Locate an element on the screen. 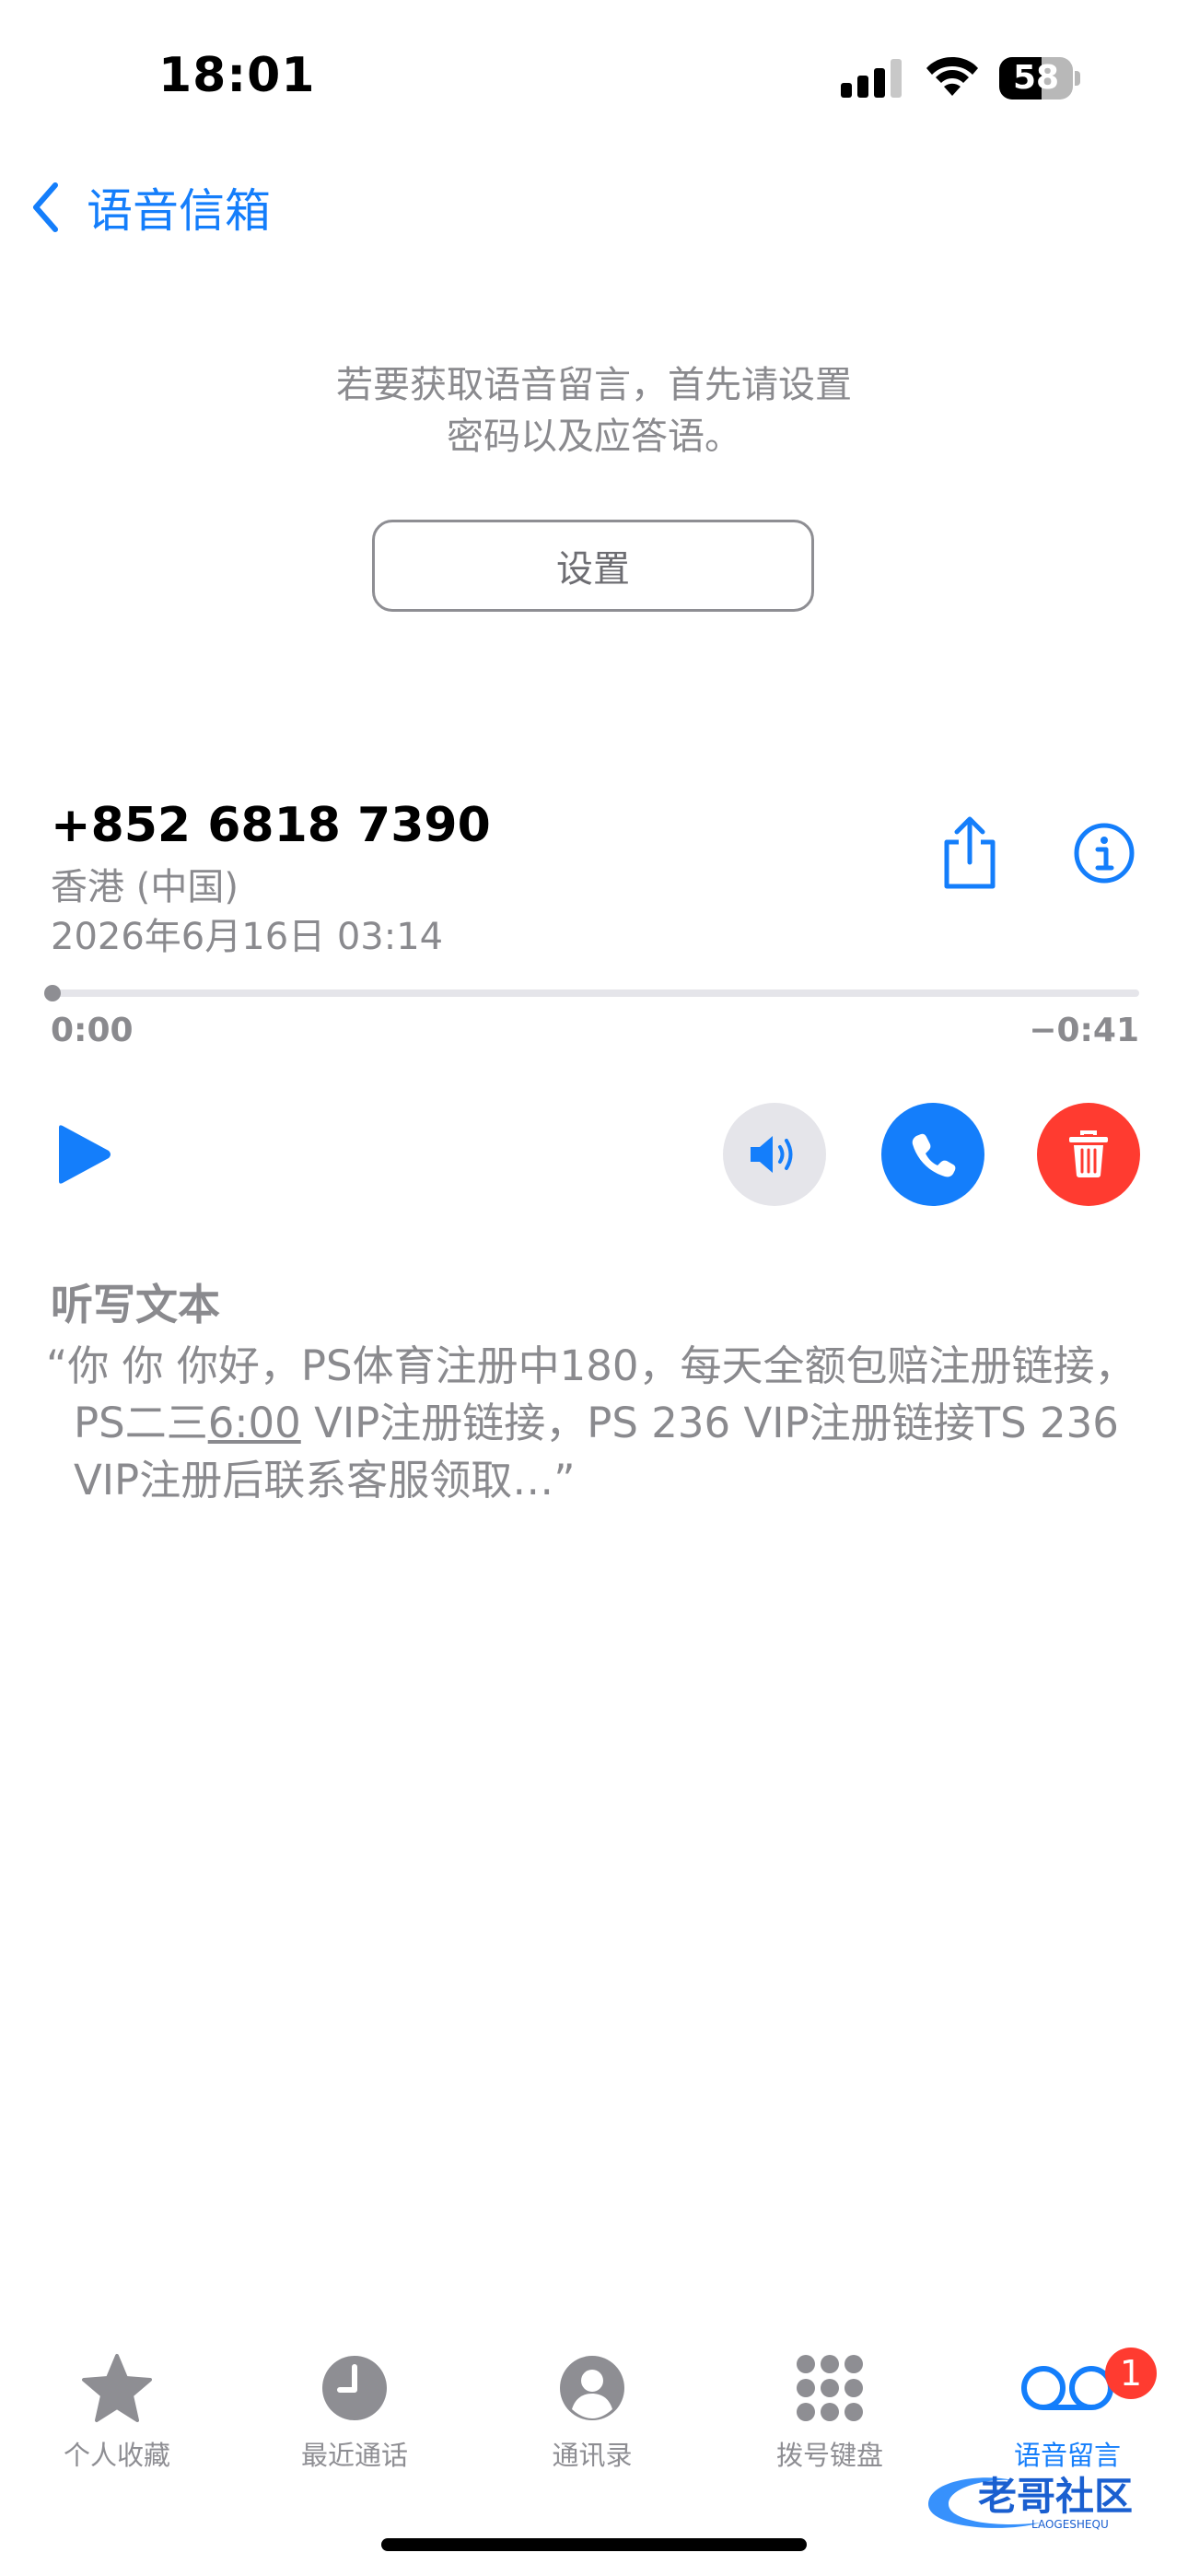  back-label: 语音信箱 is located at coordinates (179, 211).